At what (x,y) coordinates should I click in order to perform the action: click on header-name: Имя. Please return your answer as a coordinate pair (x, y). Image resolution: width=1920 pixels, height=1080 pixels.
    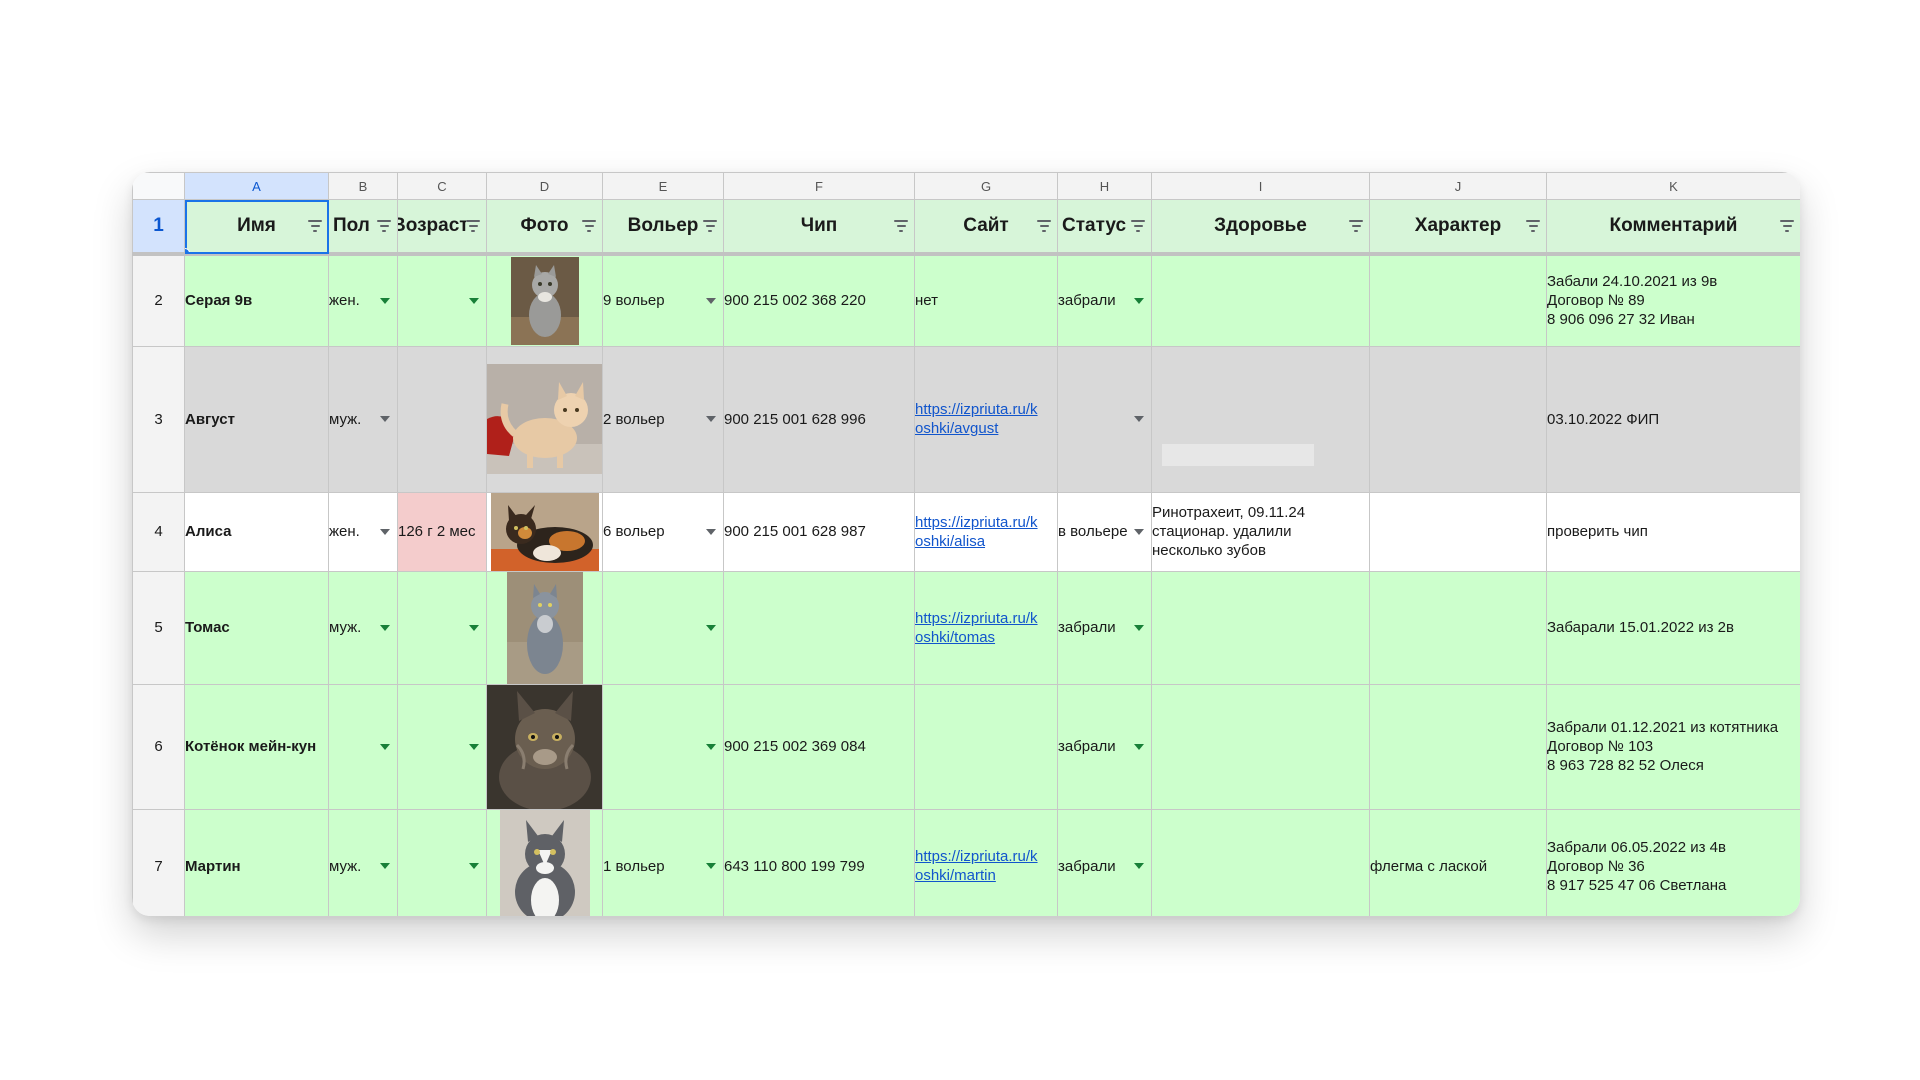
    Looking at the image, I should click on (256, 227).